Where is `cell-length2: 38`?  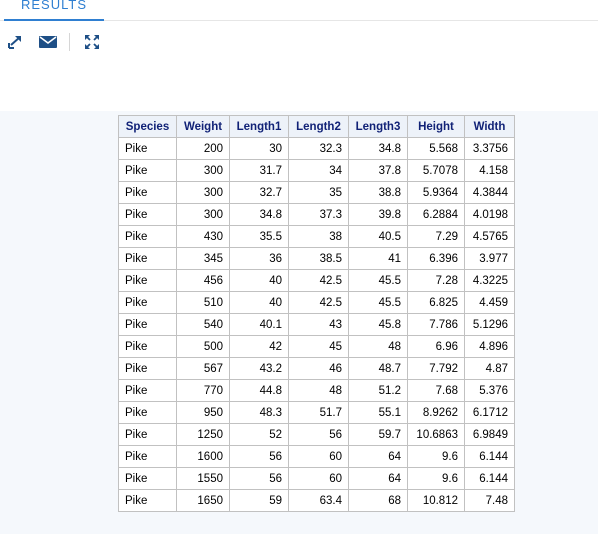 cell-length2: 38 is located at coordinates (318, 236).